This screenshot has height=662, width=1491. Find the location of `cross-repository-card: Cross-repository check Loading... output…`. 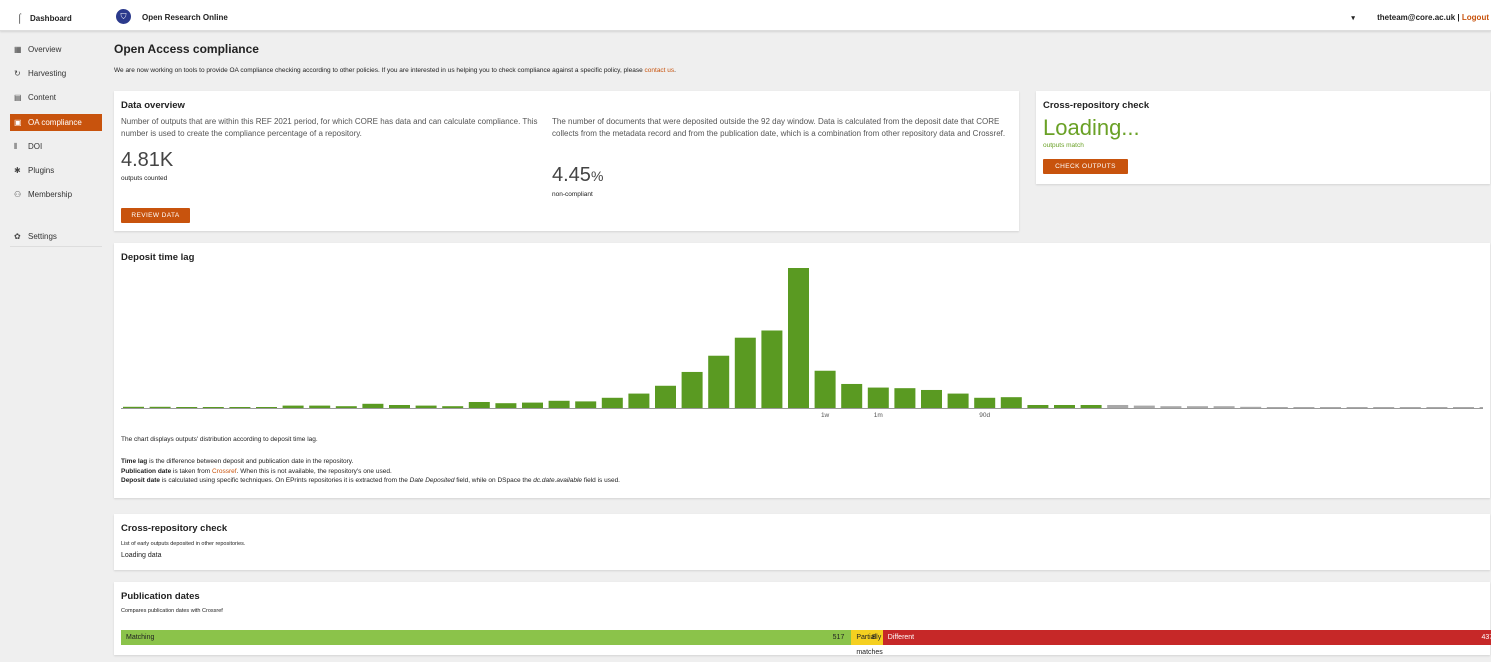

cross-repository-card: Cross-repository check Loading... output… is located at coordinates (1263, 137).